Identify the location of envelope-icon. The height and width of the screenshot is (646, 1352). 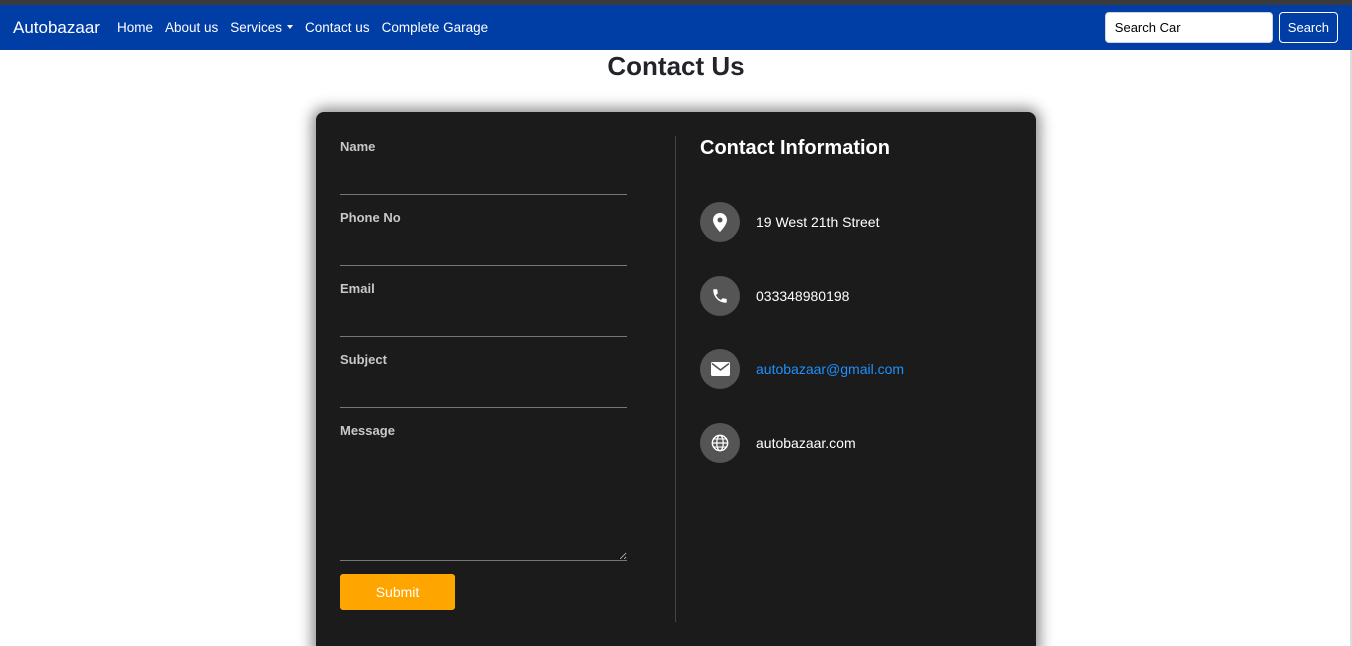
(720, 369).